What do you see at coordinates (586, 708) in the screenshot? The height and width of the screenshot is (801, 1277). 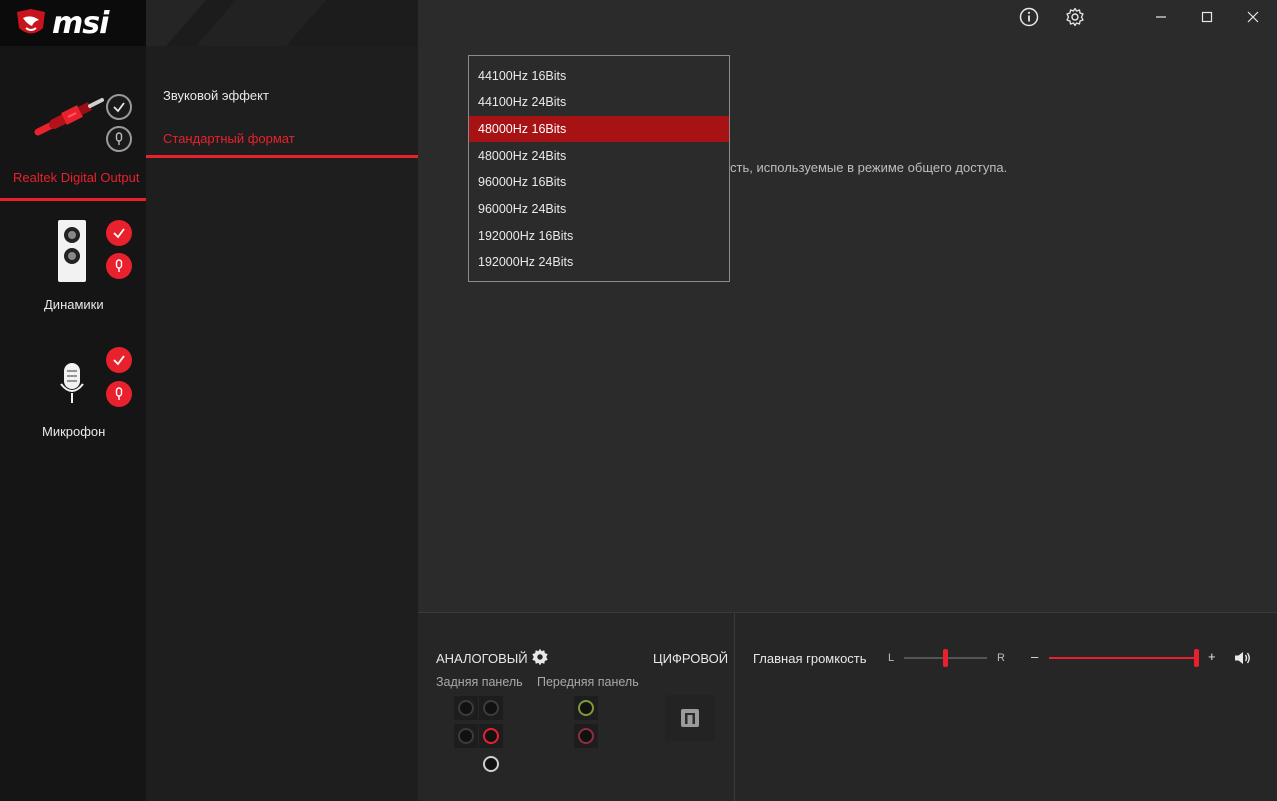 I see `front-jack-headphone` at bounding box center [586, 708].